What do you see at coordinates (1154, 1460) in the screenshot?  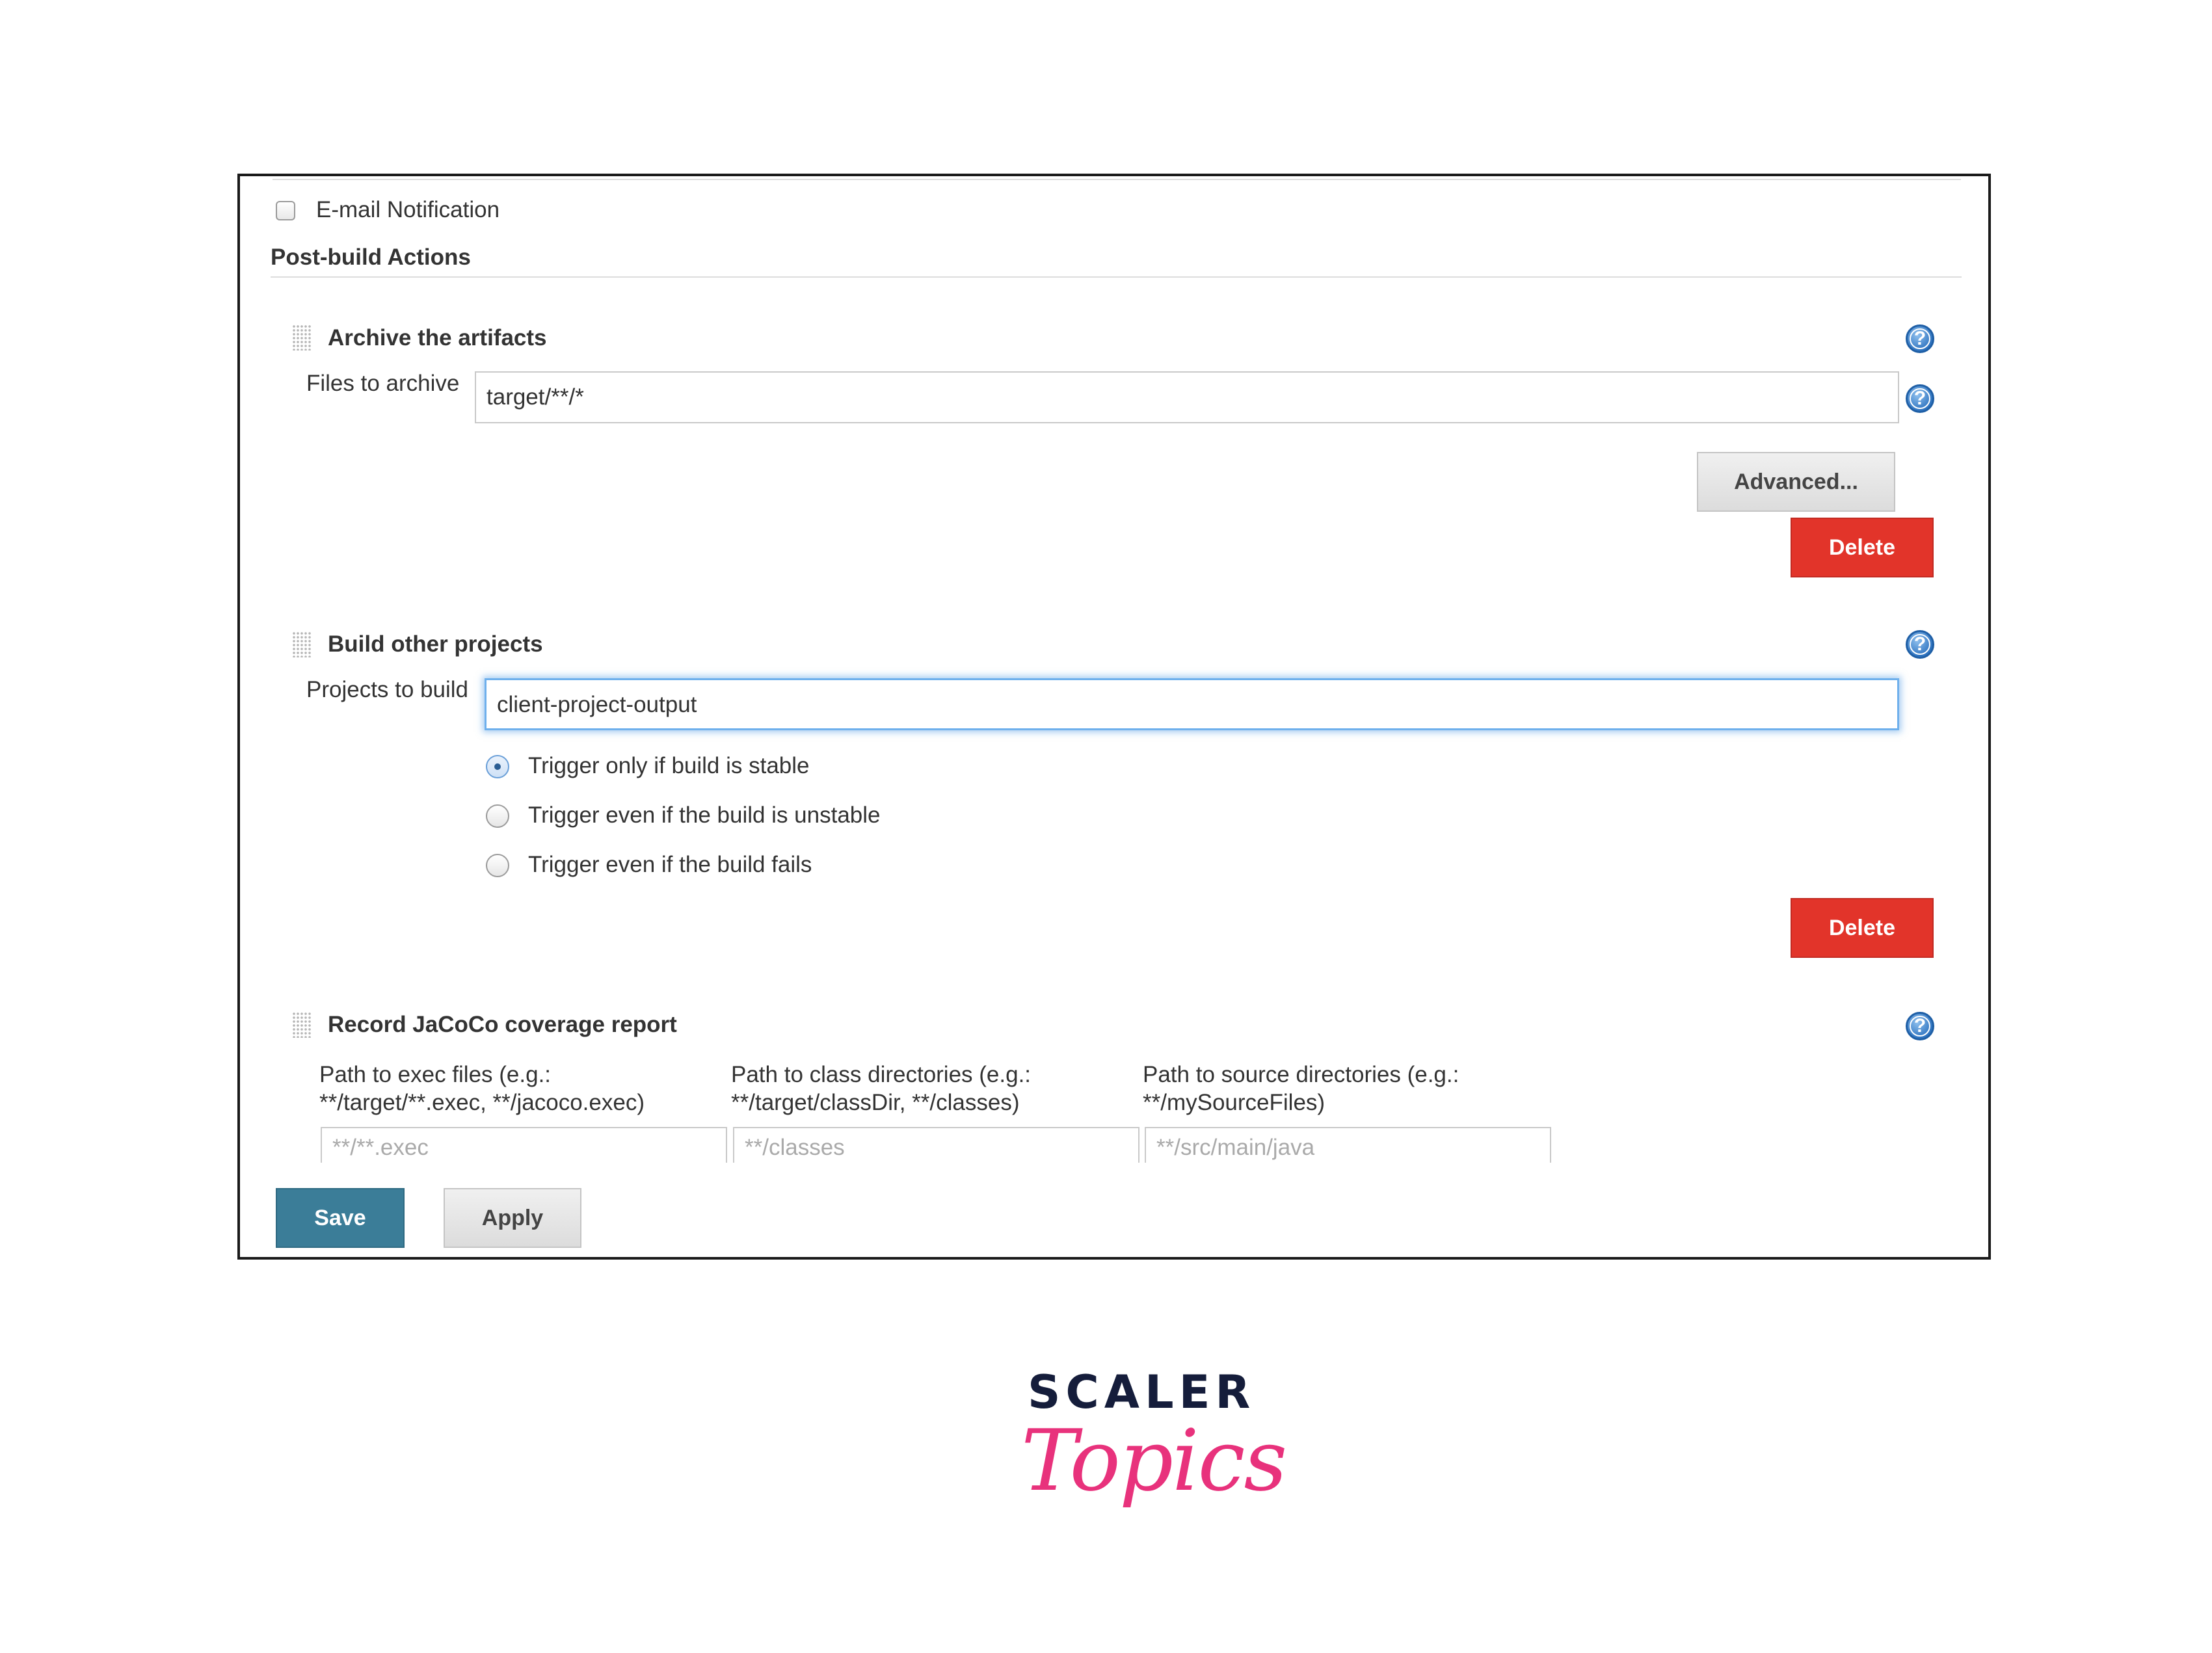 I see `logo-topics-text: Topics` at bounding box center [1154, 1460].